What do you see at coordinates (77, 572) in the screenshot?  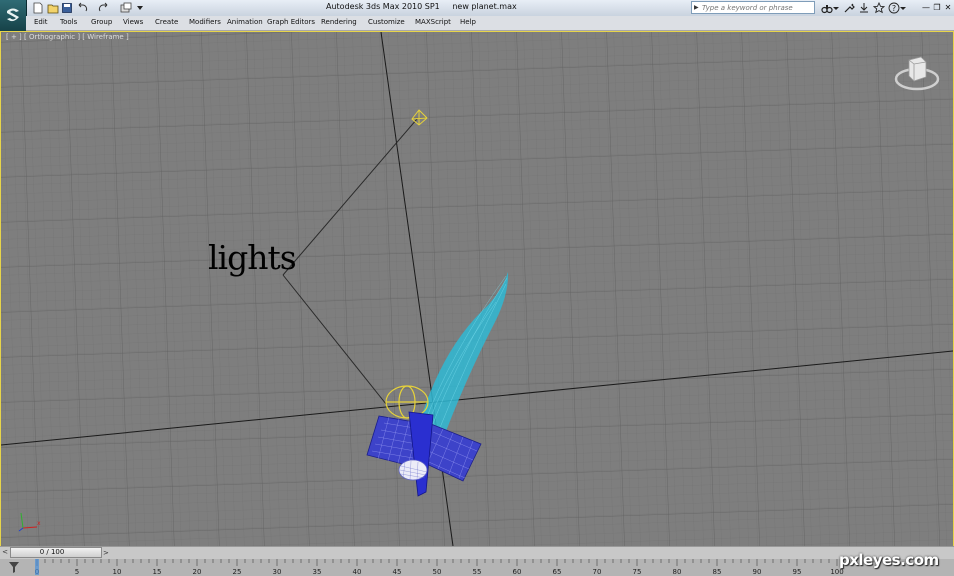 I see `ruler-tick-label: 5` at bounding box center [77, 572].